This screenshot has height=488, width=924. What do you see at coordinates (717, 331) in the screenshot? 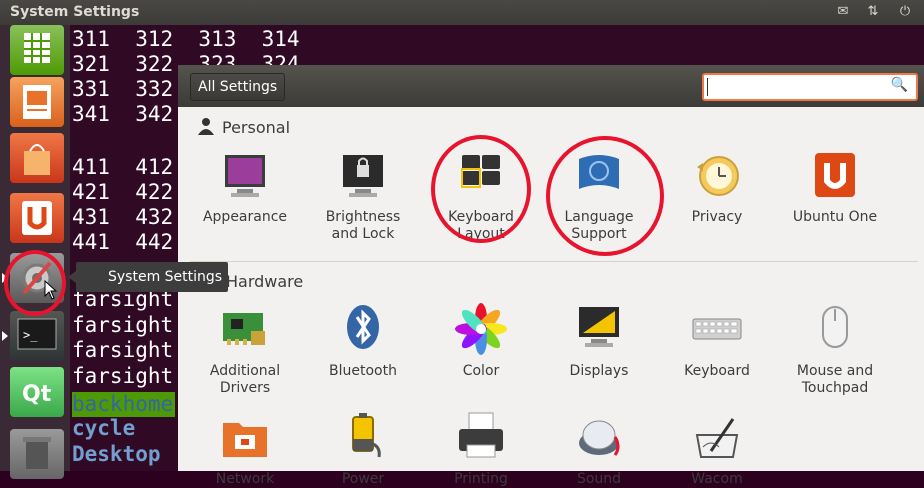
I see `keyboard-icon` at bounding box center [717, 331].